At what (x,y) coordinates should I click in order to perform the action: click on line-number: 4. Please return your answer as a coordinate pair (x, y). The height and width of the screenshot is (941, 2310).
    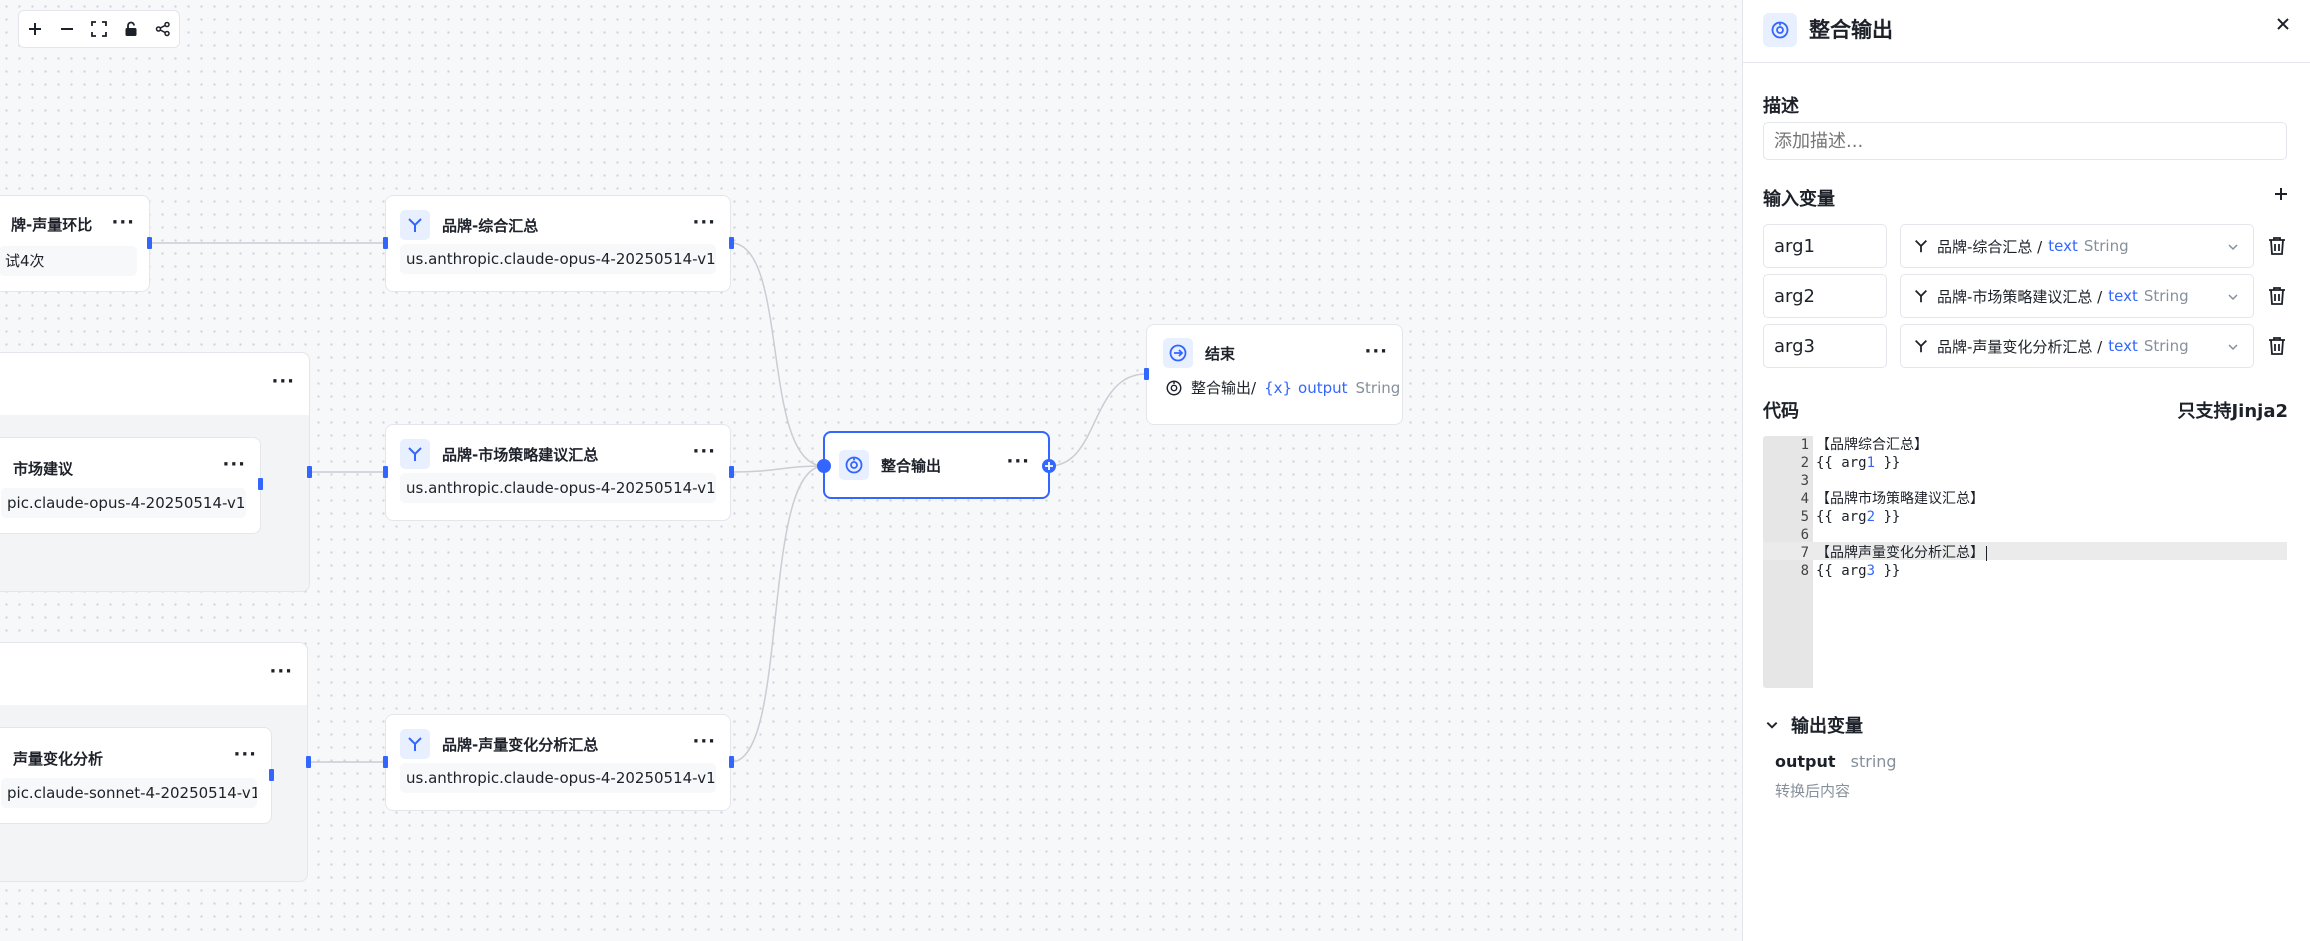
    Looking at the image, I should click on (1804, 499).